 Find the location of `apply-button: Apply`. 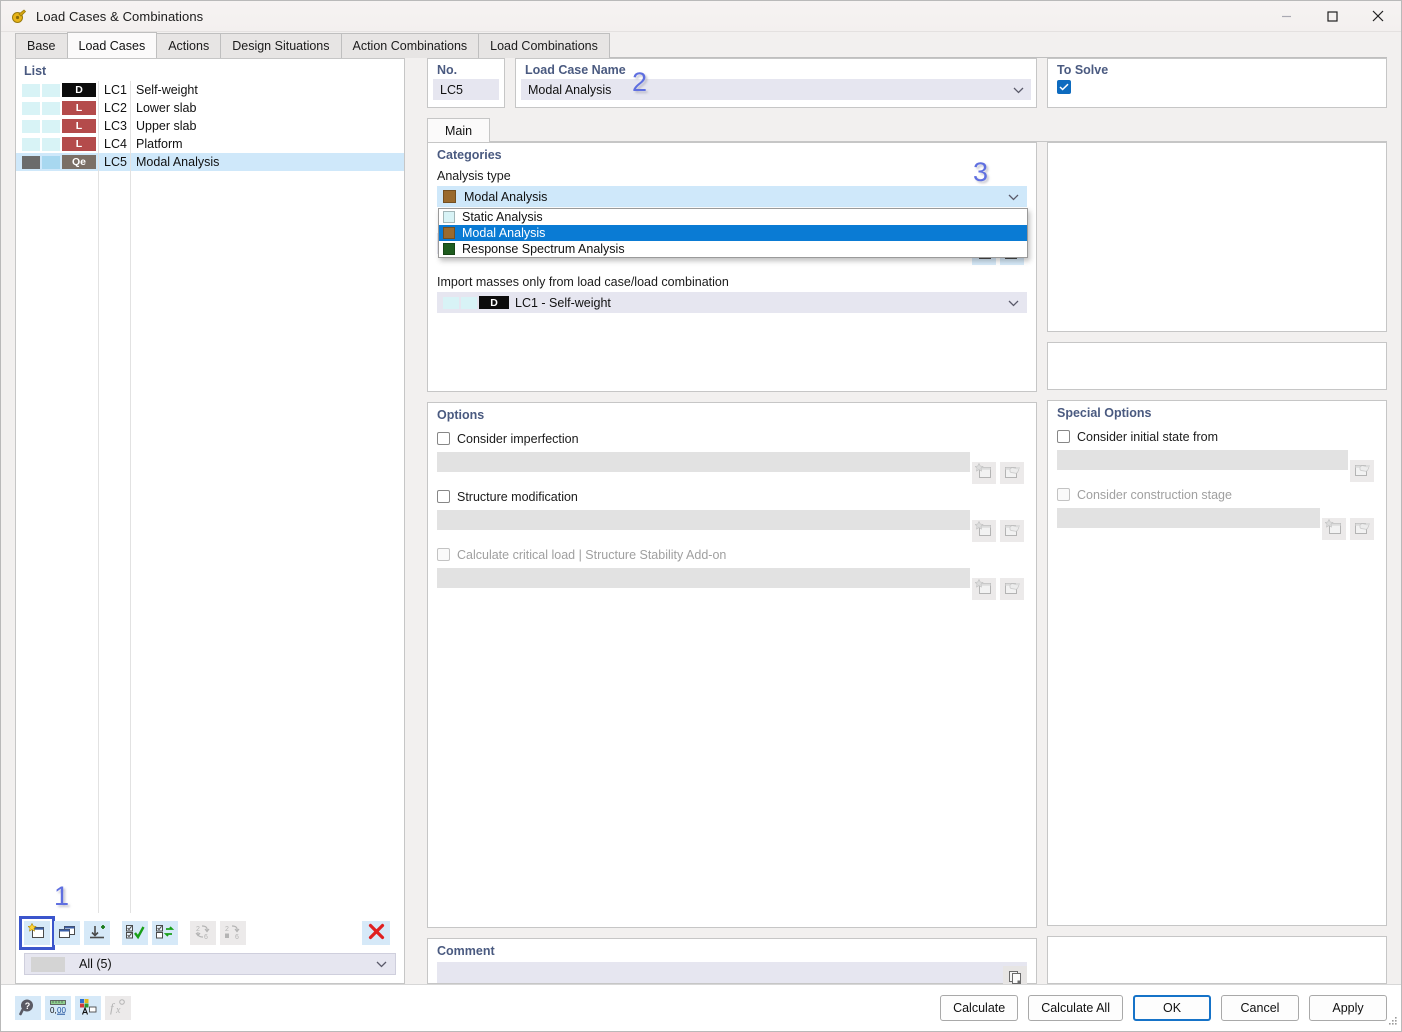

apply-button: Apply is located at coordinates (1348, 1008).